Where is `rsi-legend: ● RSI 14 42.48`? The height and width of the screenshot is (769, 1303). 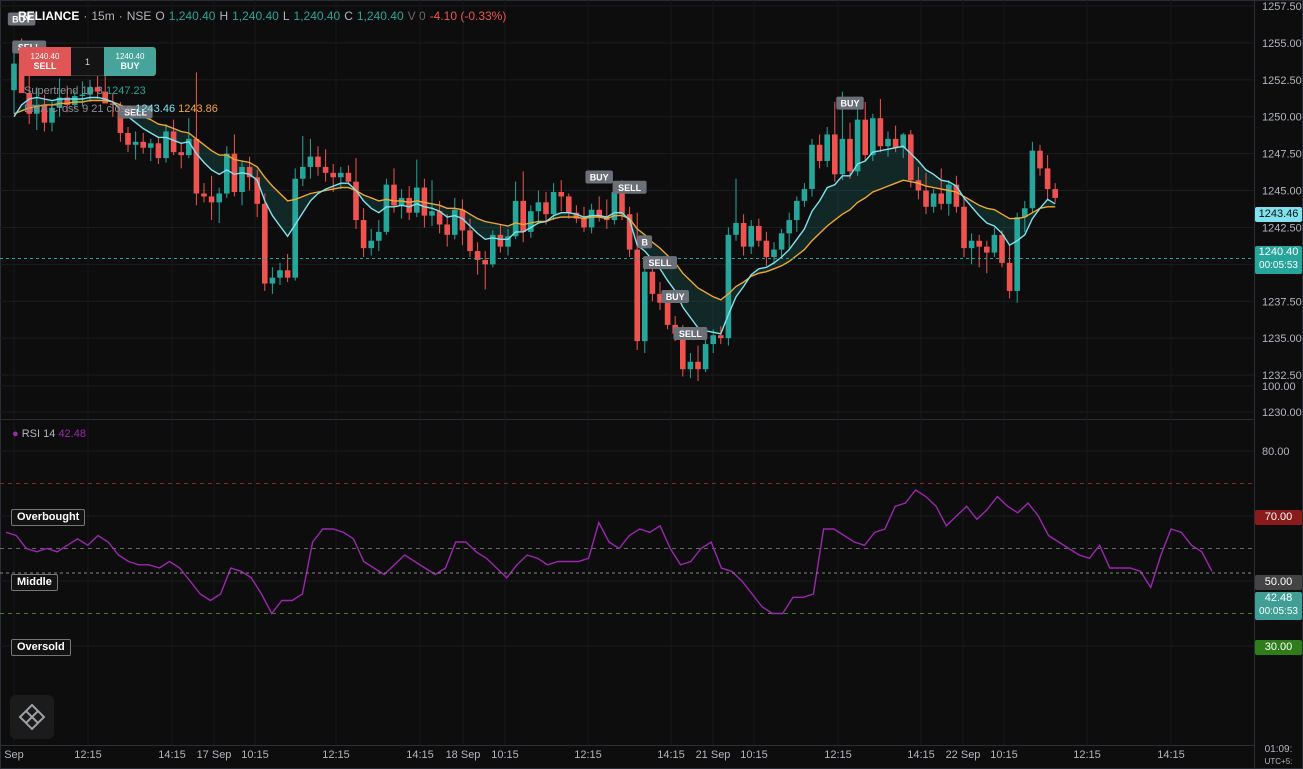 rsi-legend: ● RSI 14 42.48 is located at coordinates (49, 434).